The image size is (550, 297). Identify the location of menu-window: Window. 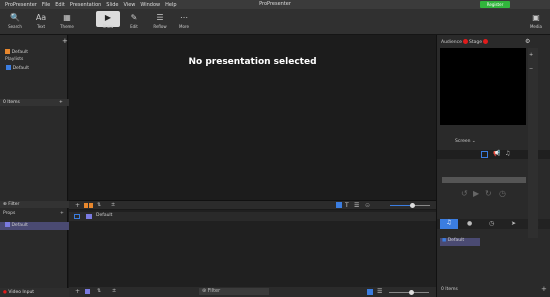
(150, 5).